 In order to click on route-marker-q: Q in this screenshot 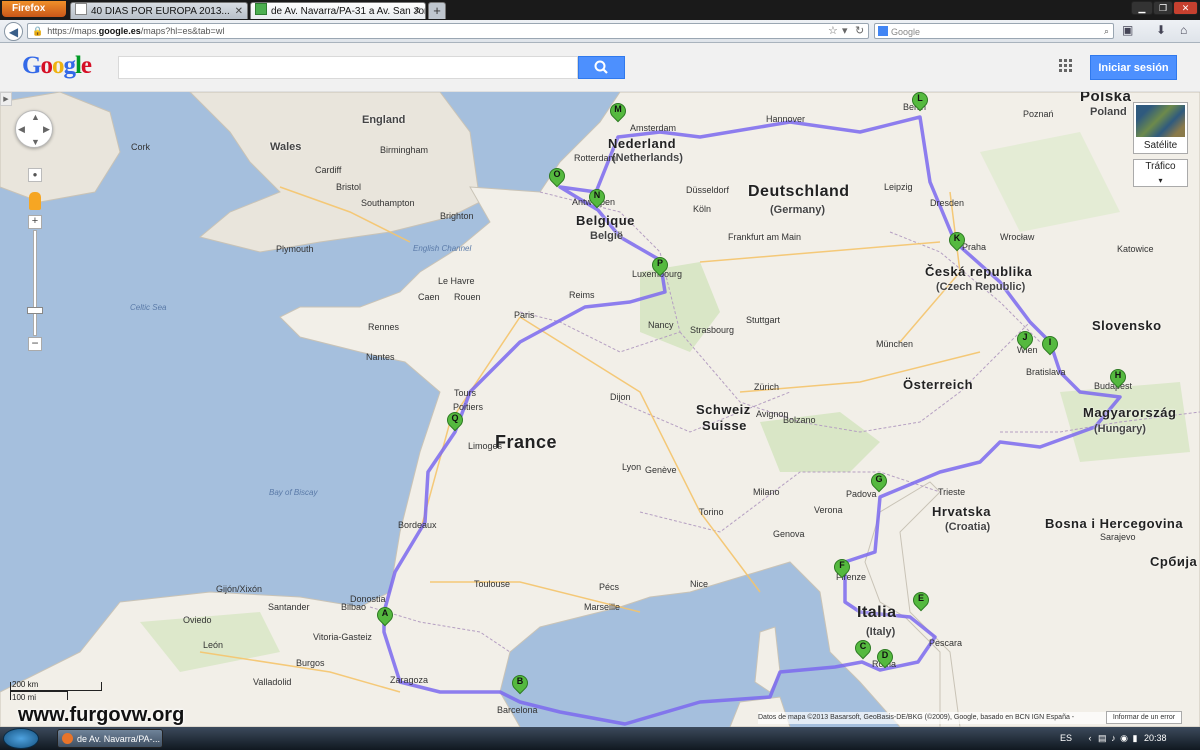, I will do `click(455, 421)`.